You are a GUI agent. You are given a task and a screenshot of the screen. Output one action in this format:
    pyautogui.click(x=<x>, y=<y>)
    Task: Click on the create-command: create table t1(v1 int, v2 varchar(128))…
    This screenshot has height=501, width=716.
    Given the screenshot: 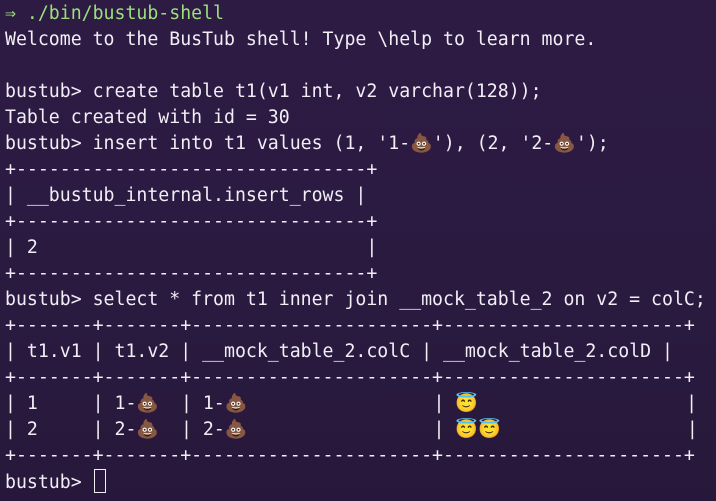 What is the action you would take?
    pyautogui.click(x=317, y=91)
    